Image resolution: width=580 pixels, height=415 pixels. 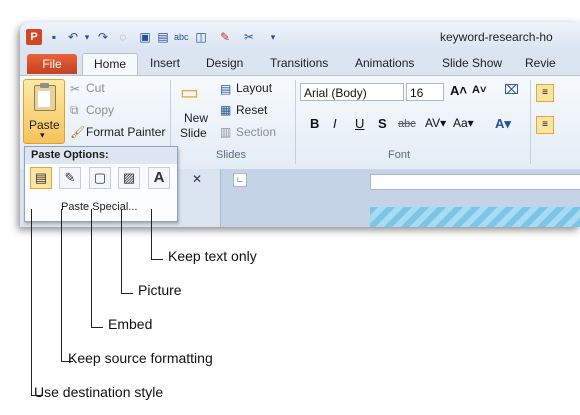 What do you see at coordinates (463, 123) in the screenshot?
I see `change-case-icon: Aa▾` at bounding box center [463, 123].